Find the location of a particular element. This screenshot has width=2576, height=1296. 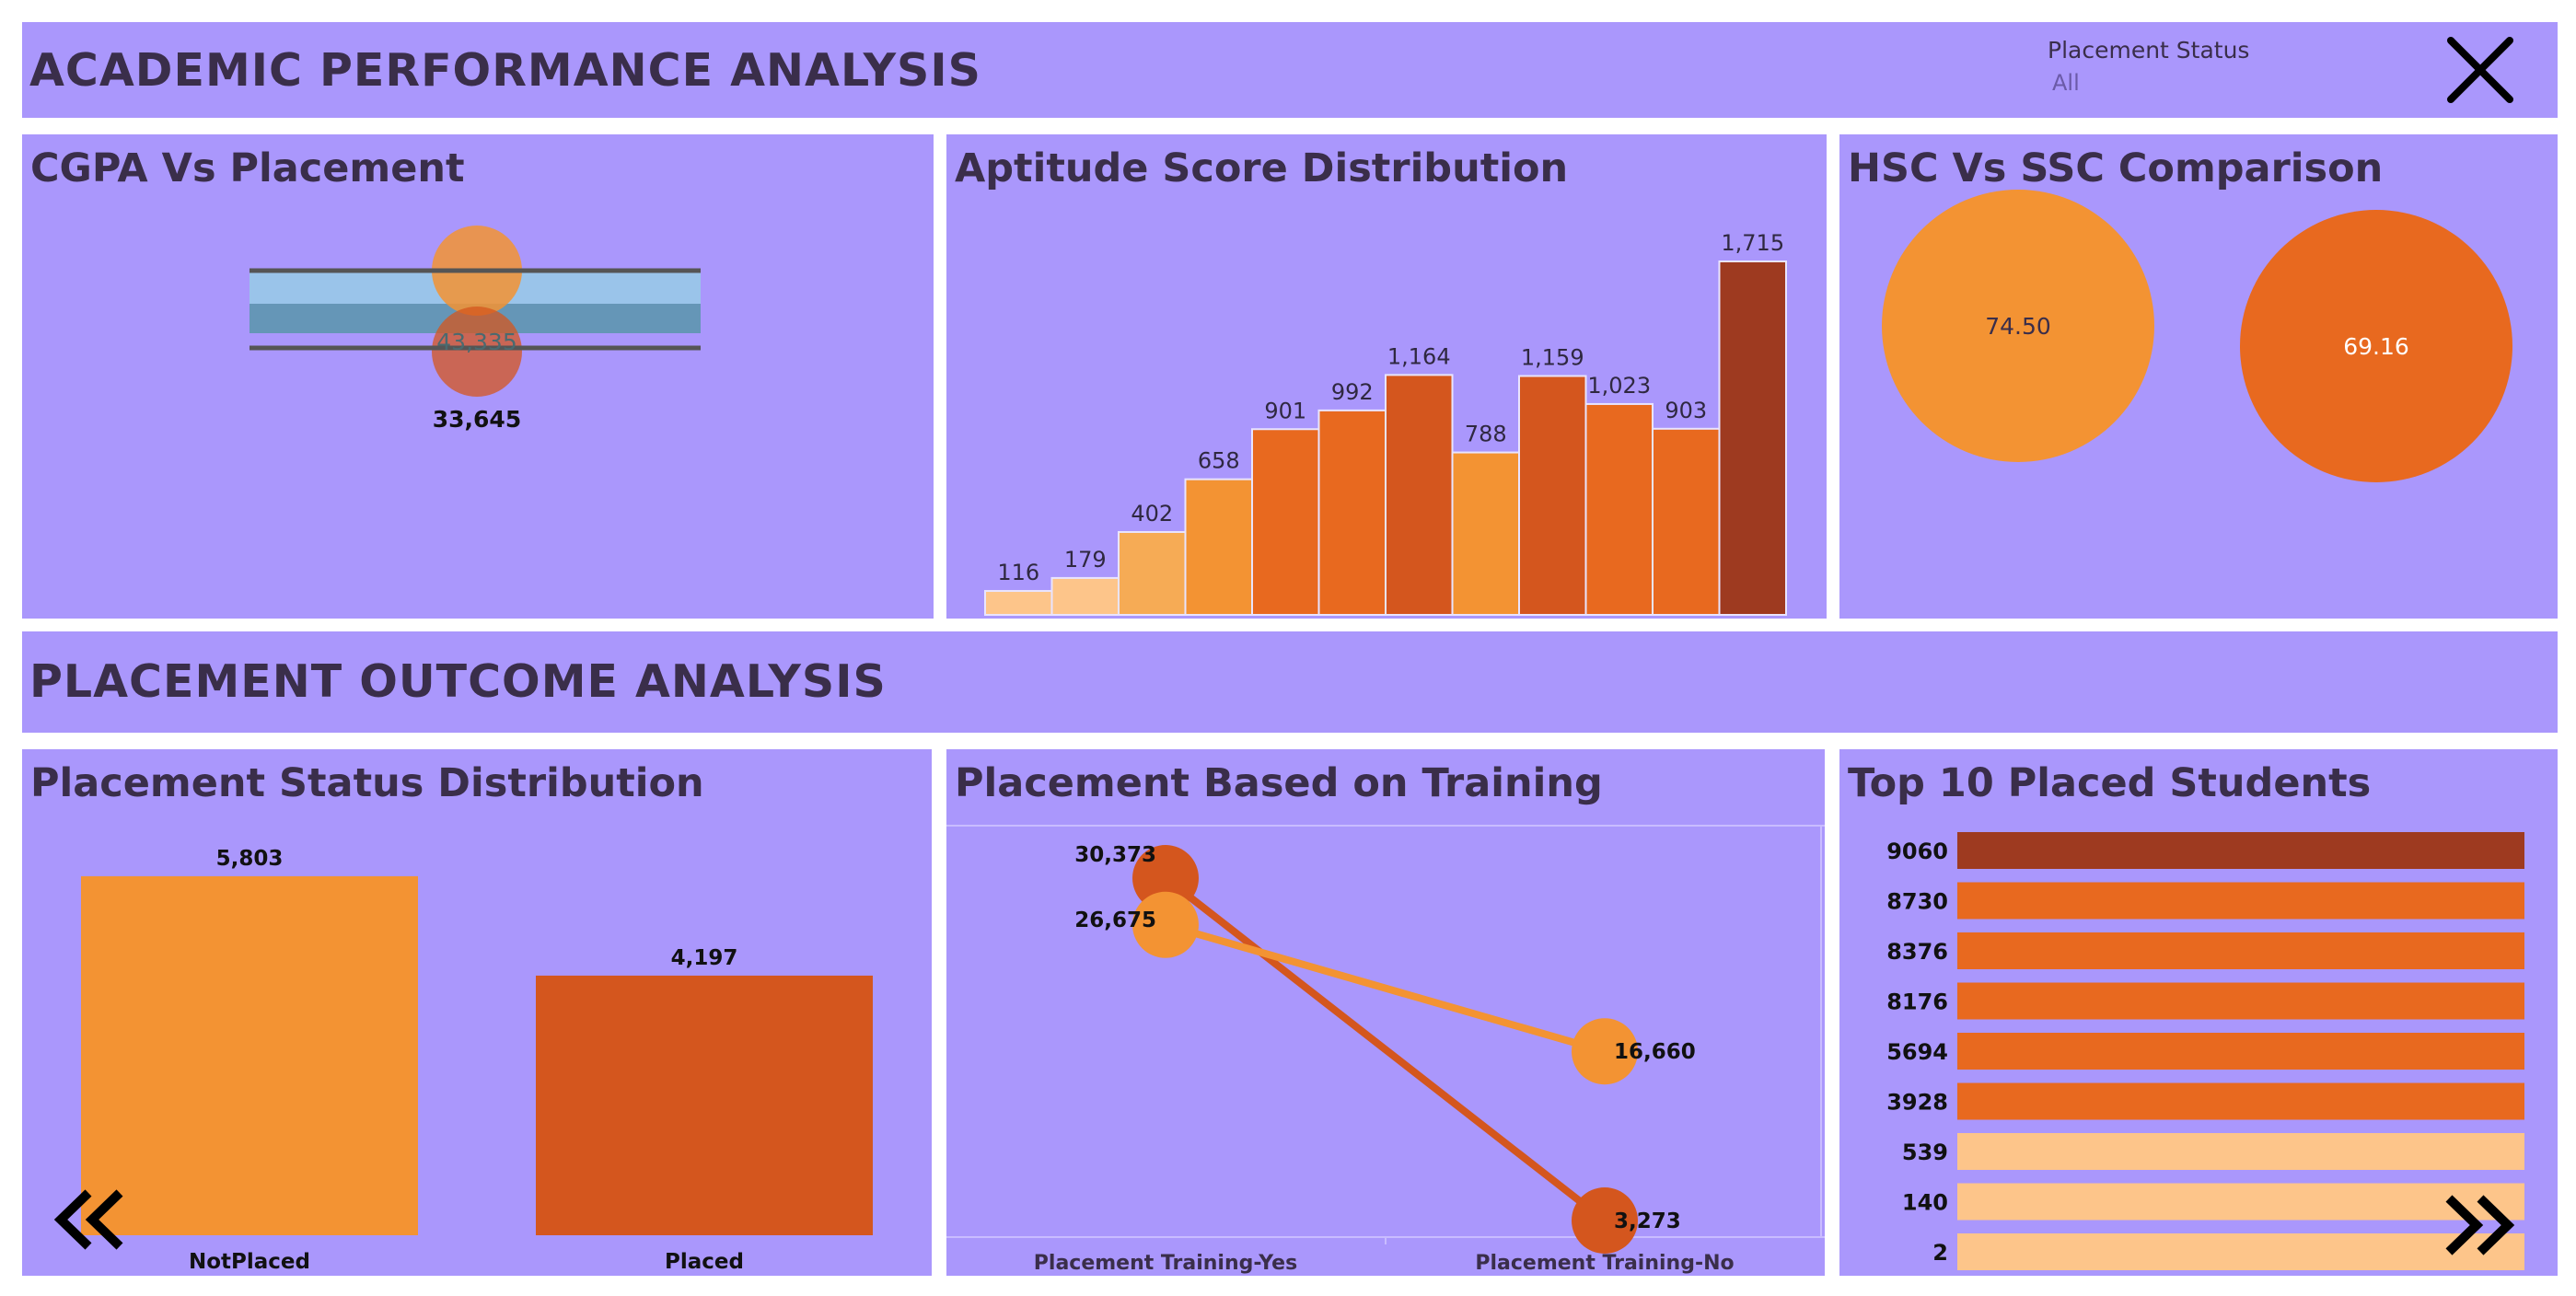

training-category-label: Placement Training-Yes is located at coordinates (1165, 1263).